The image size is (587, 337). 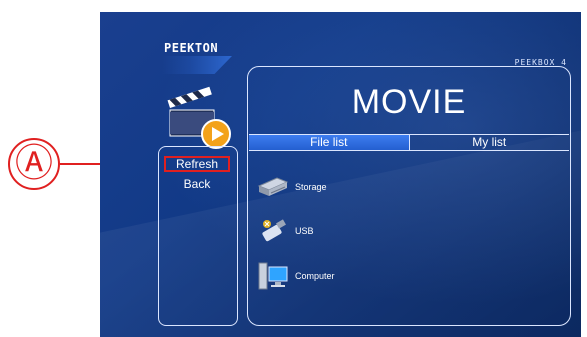 I want to click on tab-bar: File list My list, so click(x=409, y=142).